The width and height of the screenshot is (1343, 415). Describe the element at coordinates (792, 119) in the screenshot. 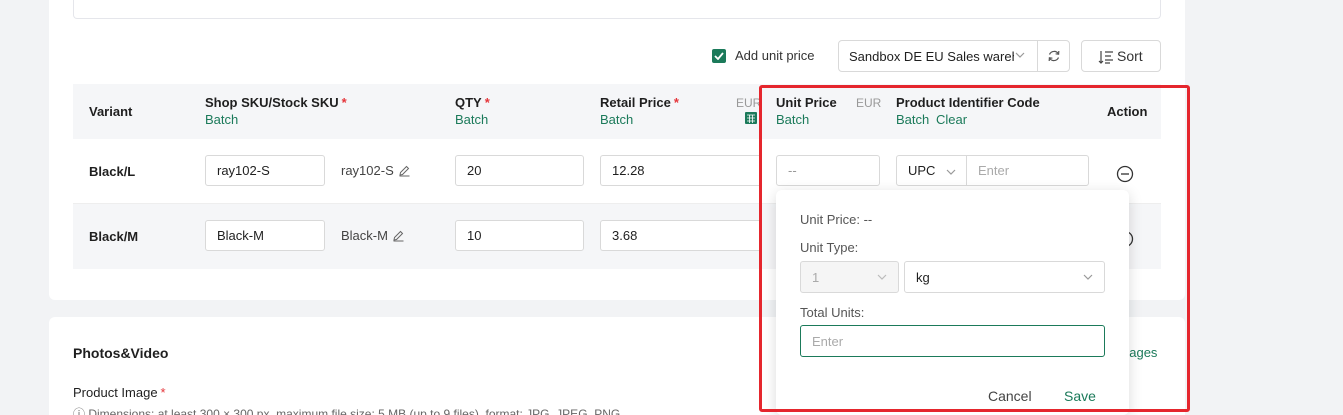

I see `batch-unit-price-link: Batch` at that location.